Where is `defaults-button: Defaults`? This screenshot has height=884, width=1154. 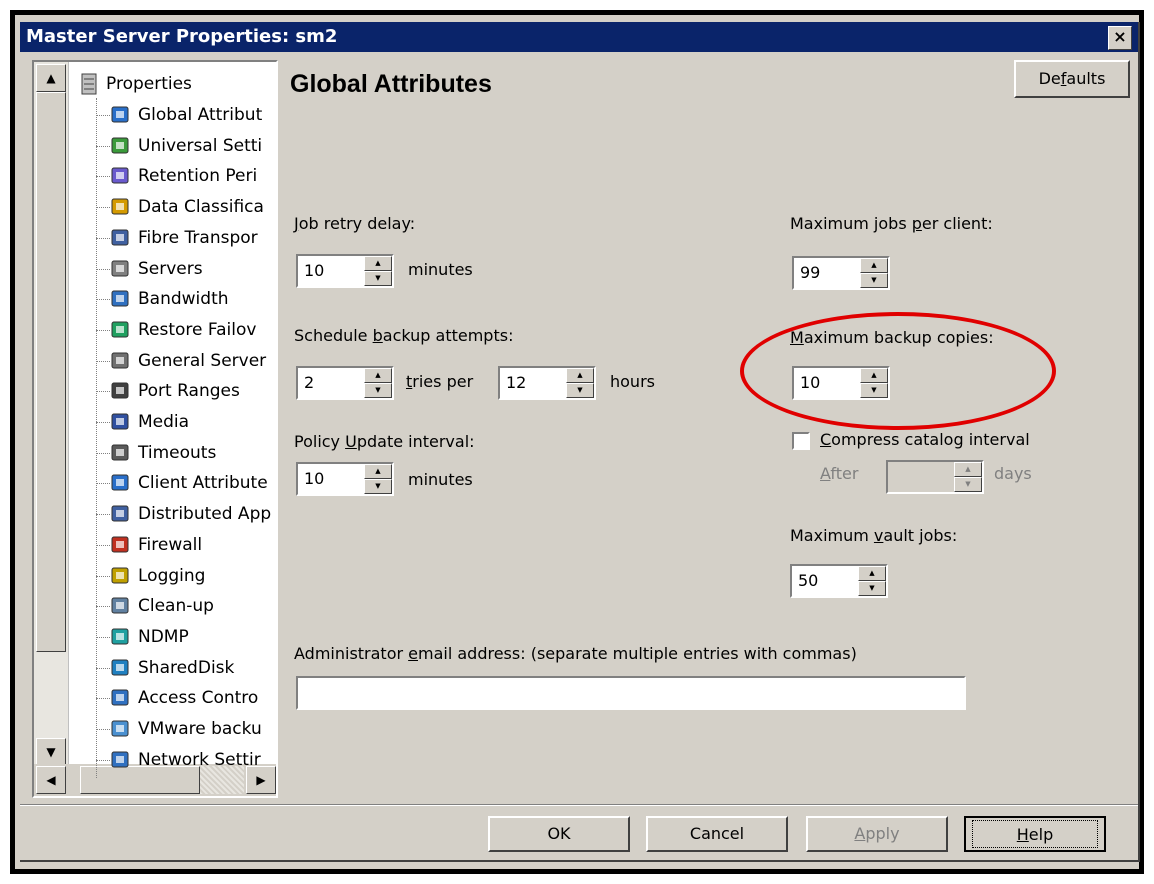 defaults-button: Defaults is located at coordinates (1072, 79).